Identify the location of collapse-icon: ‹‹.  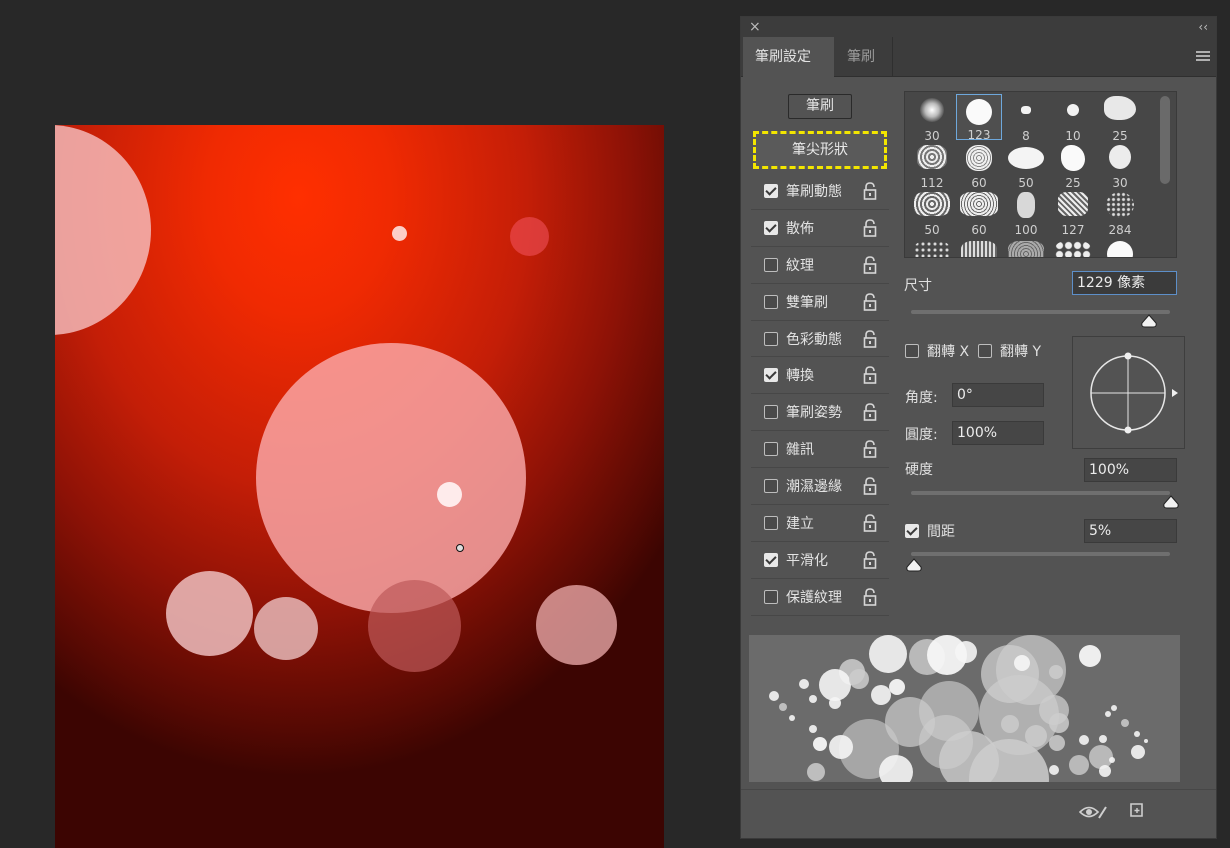
(1203, 27).